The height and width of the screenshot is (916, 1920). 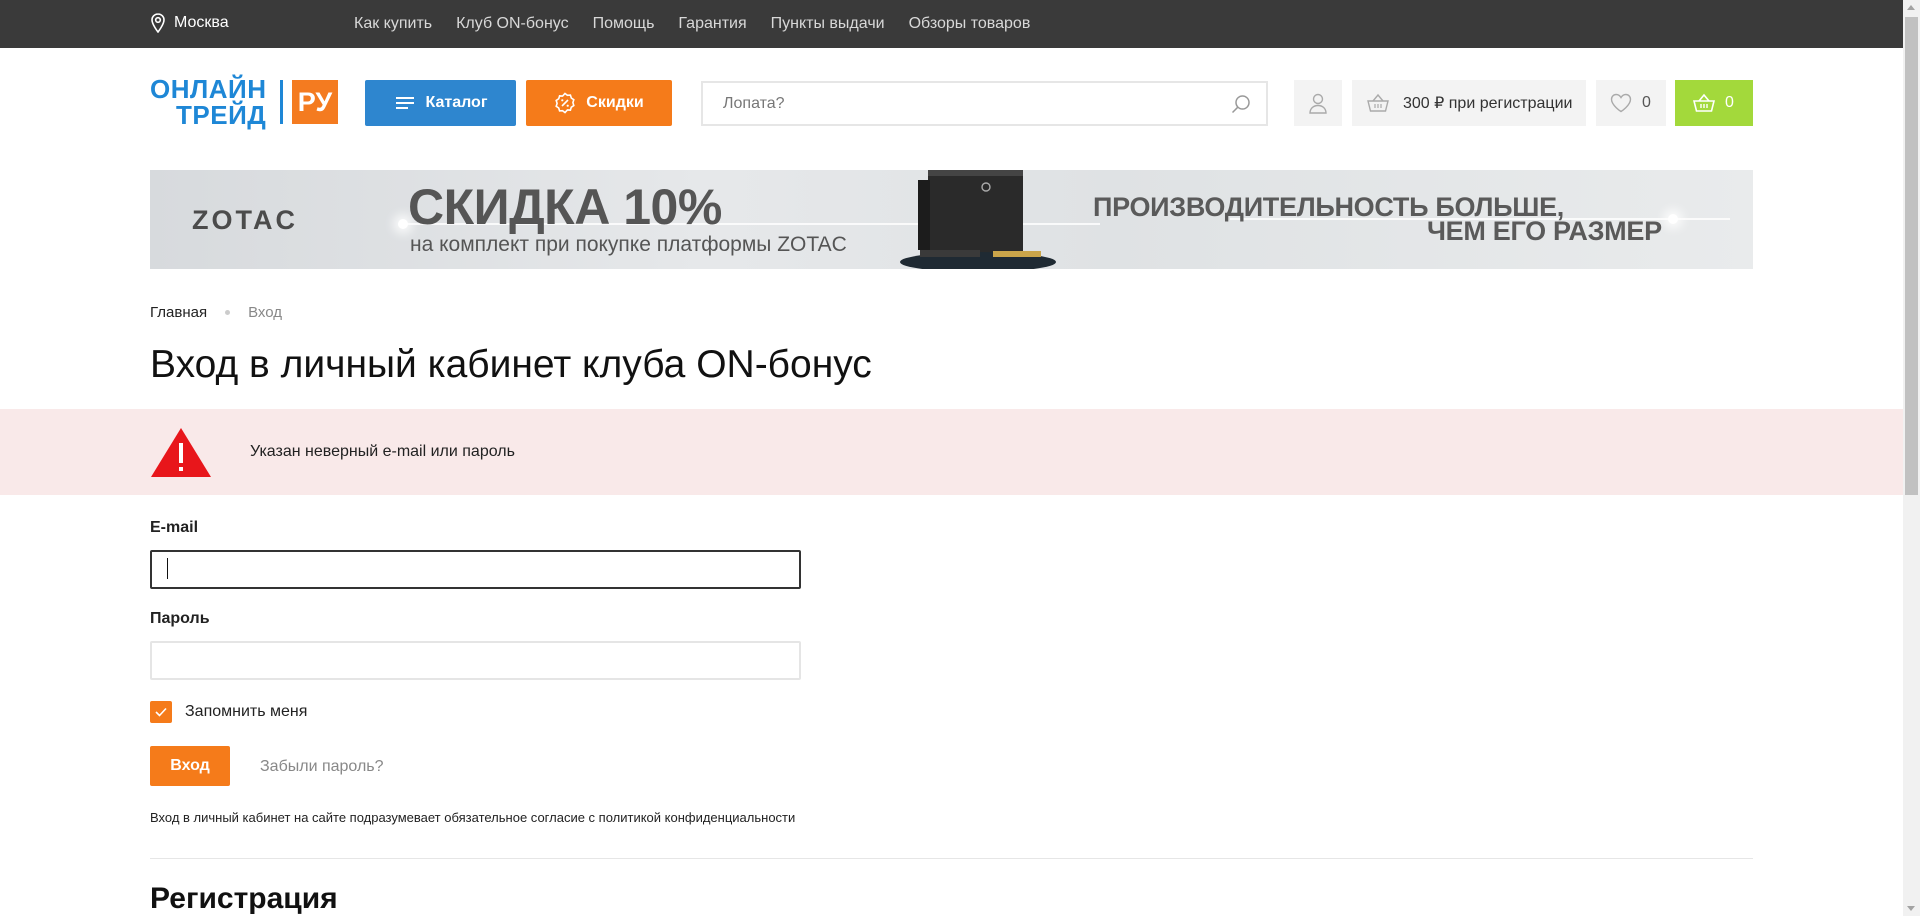 What do you see at coordinates (712, 24) in the screenshot?
I see `top-nav-warranty: Гарантия` at bounding box center [712, 24].